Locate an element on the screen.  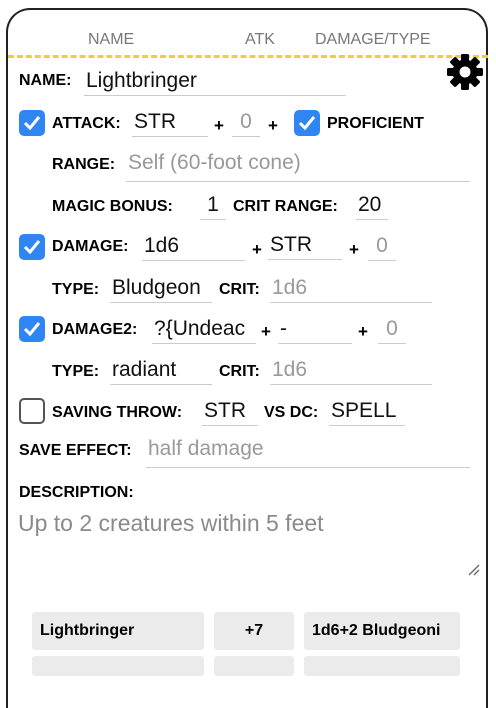
vs-dc-input: SPELL is located at coordinates (367, 412).